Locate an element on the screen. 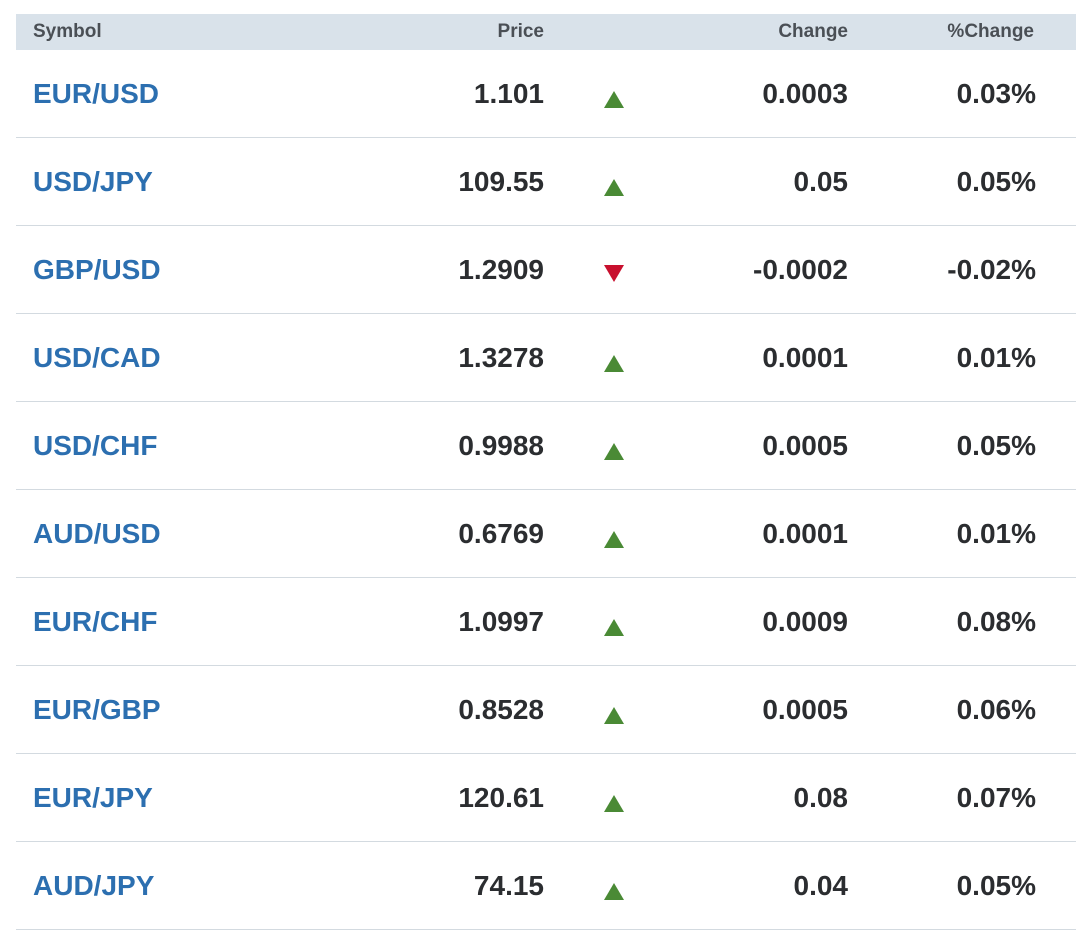 This screenshot has height=944, width=1082. table-row: USD/CHF 0.9988 0.0005 0.05% is located at coordinates (546, 446).